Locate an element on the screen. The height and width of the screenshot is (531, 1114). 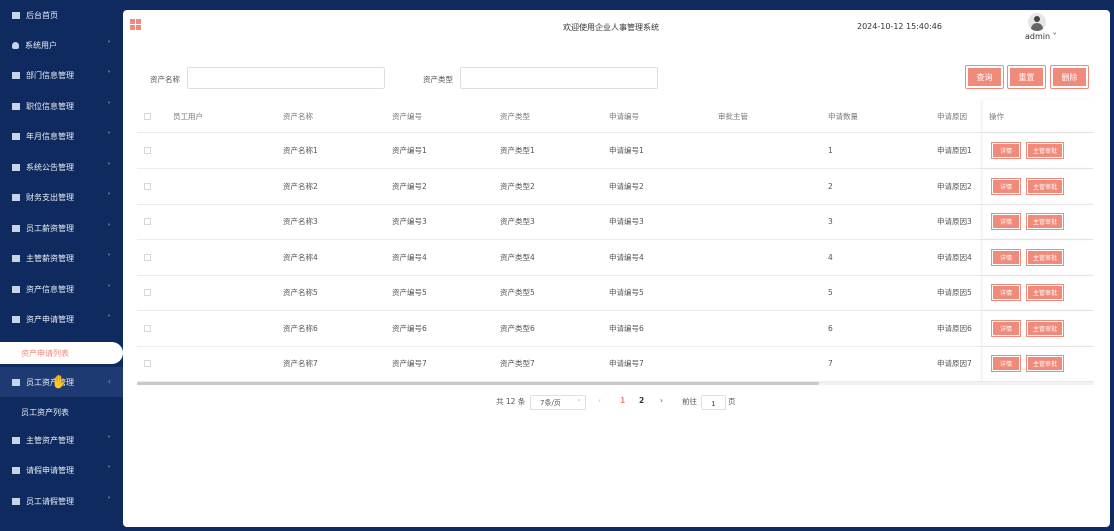
asset-name-input is located at coordinates (286, 78).